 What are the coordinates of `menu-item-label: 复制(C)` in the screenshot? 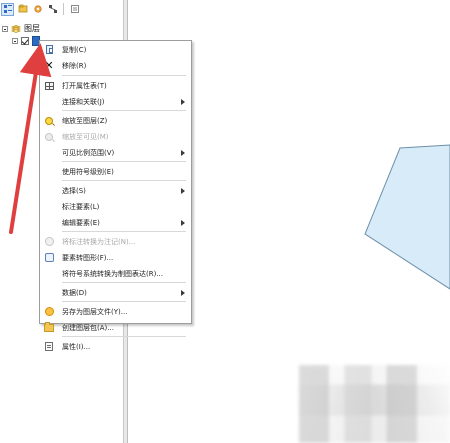 It's located at (74, 49).